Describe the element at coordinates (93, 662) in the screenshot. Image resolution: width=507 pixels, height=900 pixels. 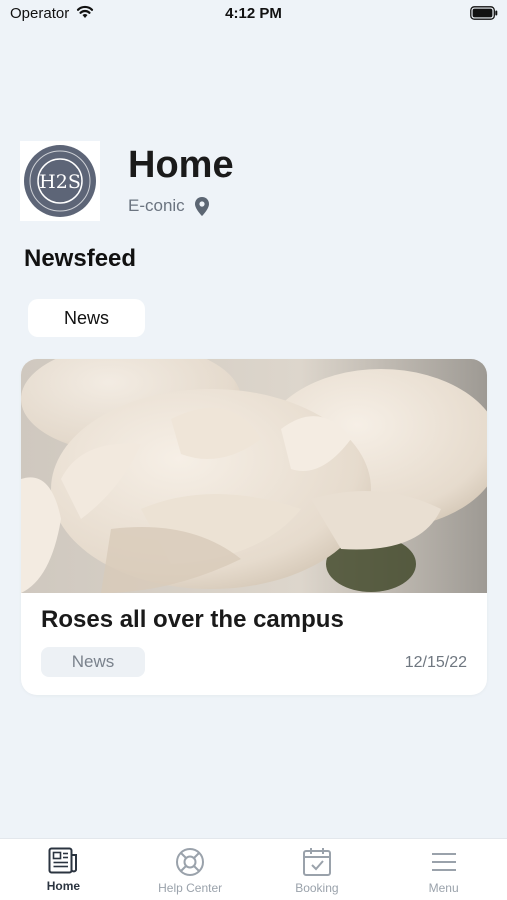
I see `news-card-tag: News` at that location.